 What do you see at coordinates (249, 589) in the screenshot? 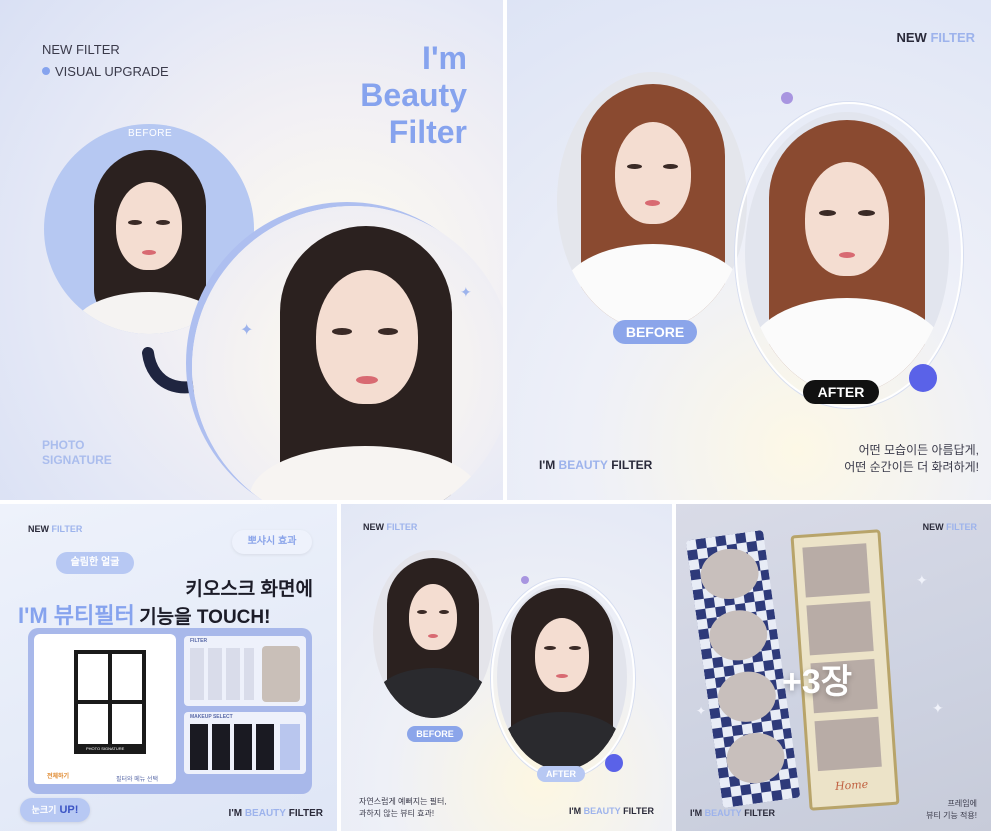
I see `headline-line1: 키오스크 화면에` at bounding box center [249, 589].